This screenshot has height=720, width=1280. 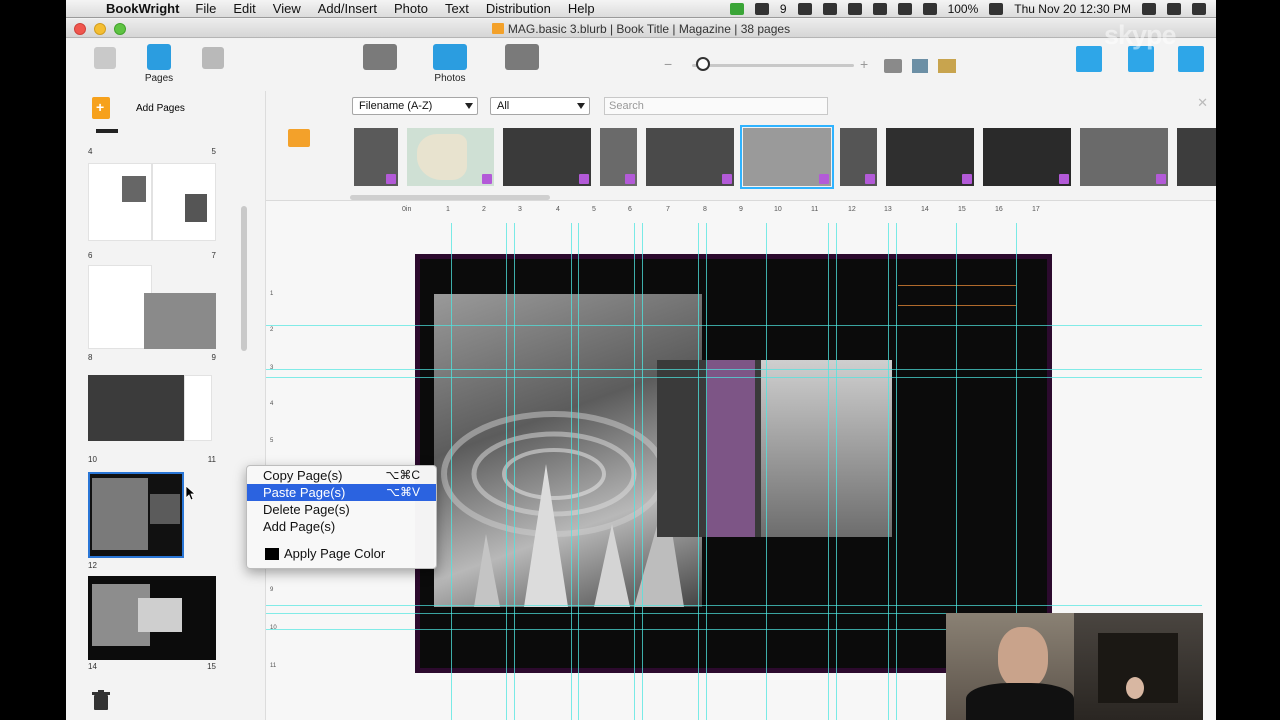 What do you see at coordinates (1174, 9) in the screenshot?
I see `spotlight-icon` at bounding box center [1174, 9].